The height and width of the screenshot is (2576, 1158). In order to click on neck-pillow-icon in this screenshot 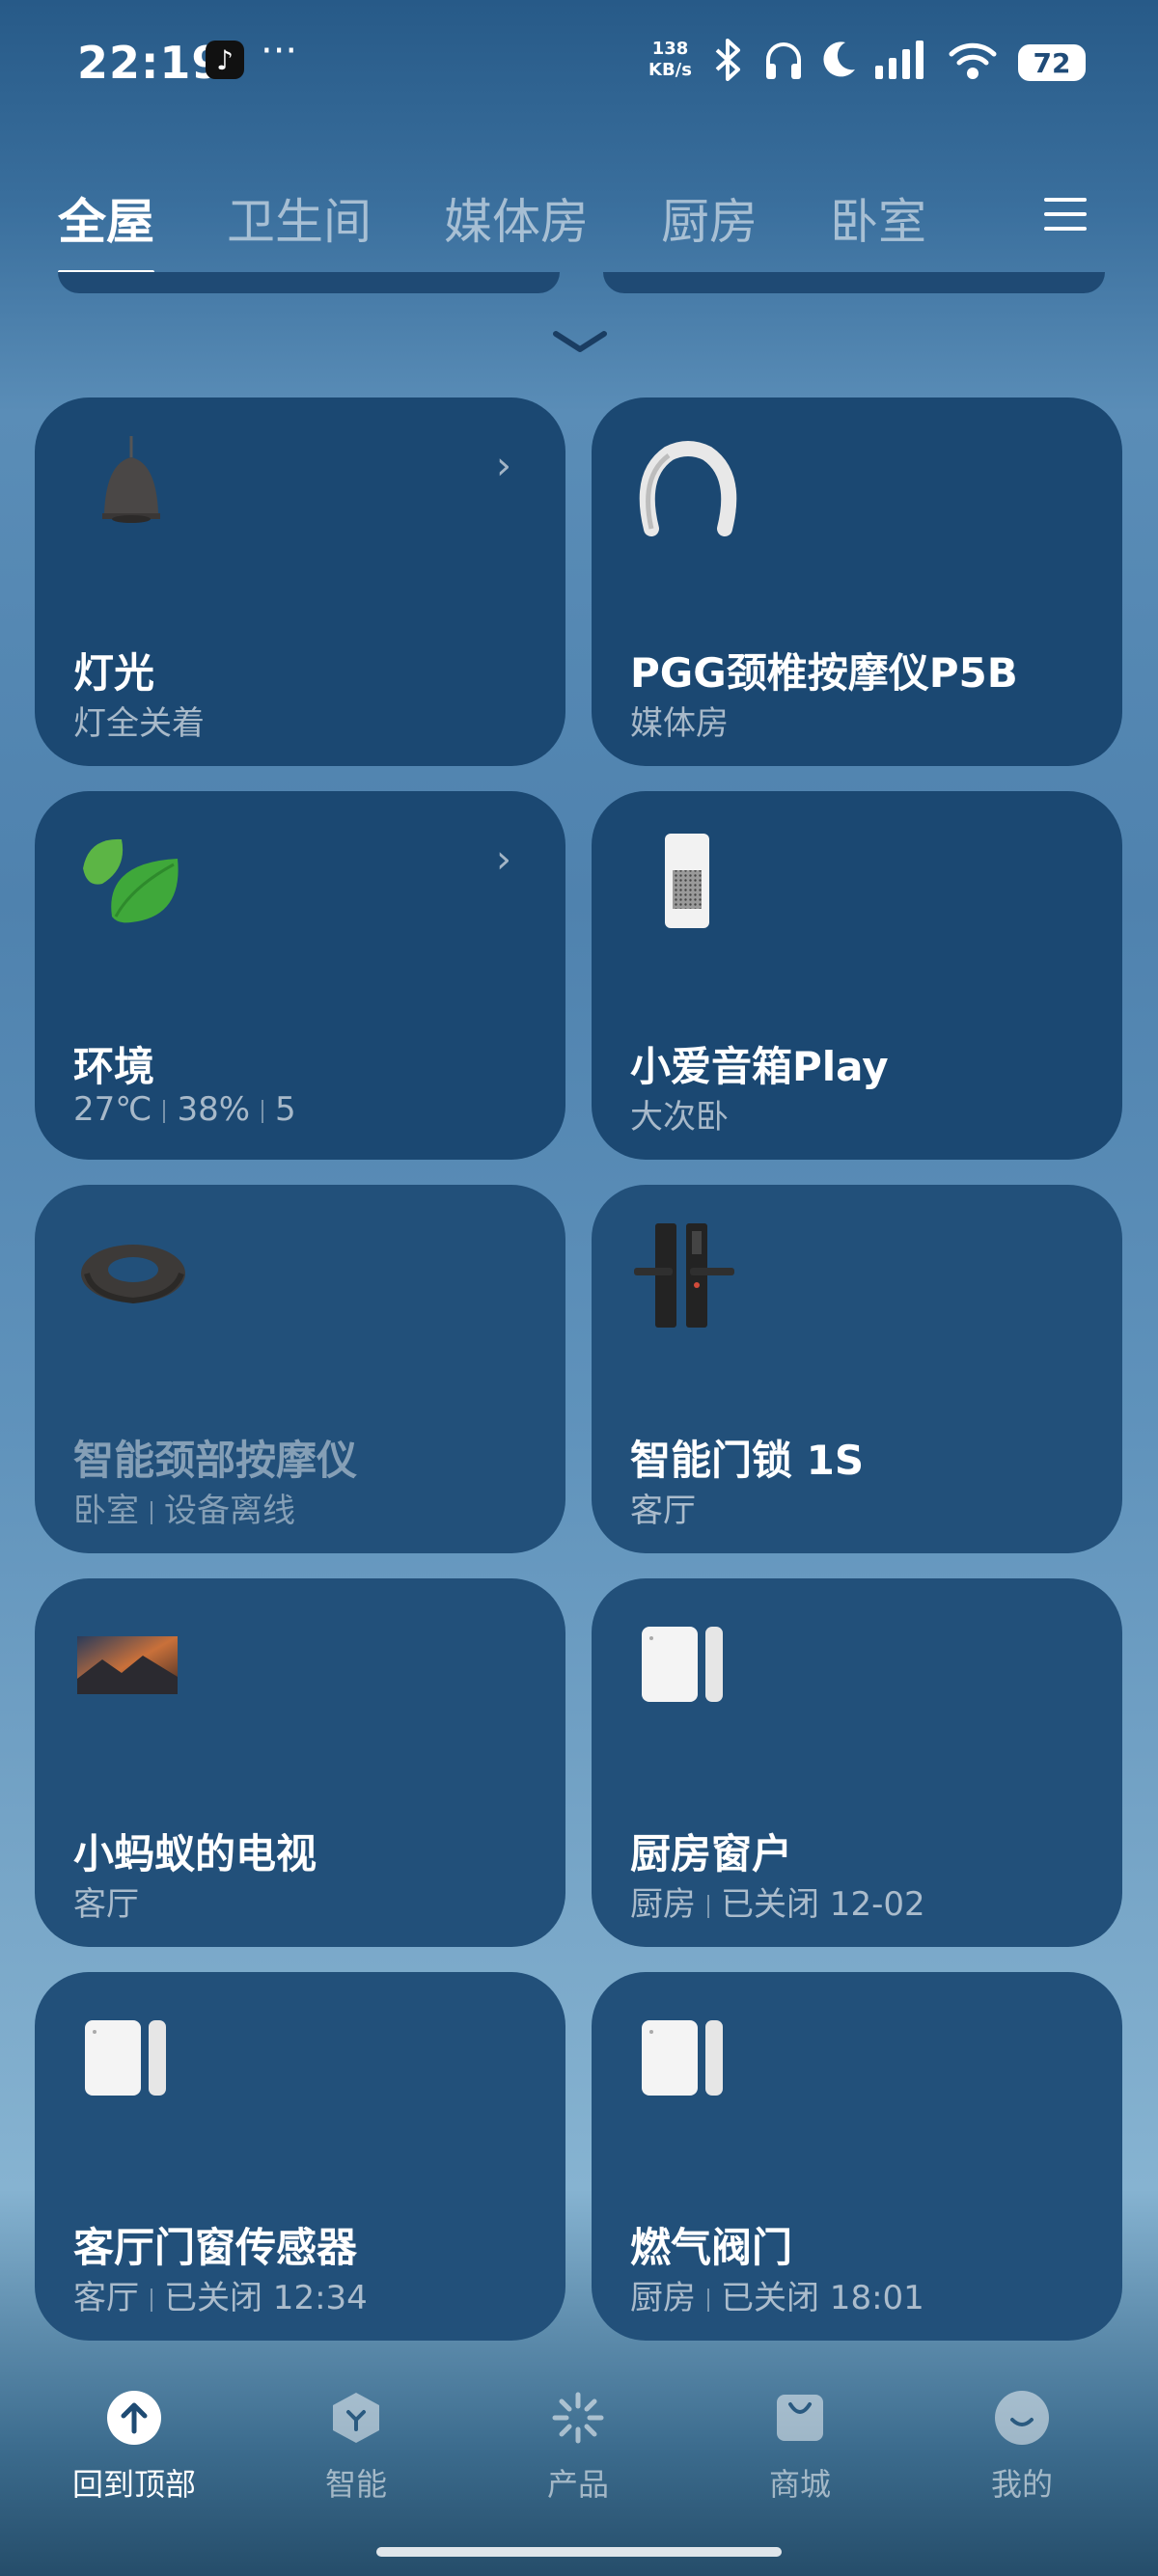, I will do `click(133, 1274)`.